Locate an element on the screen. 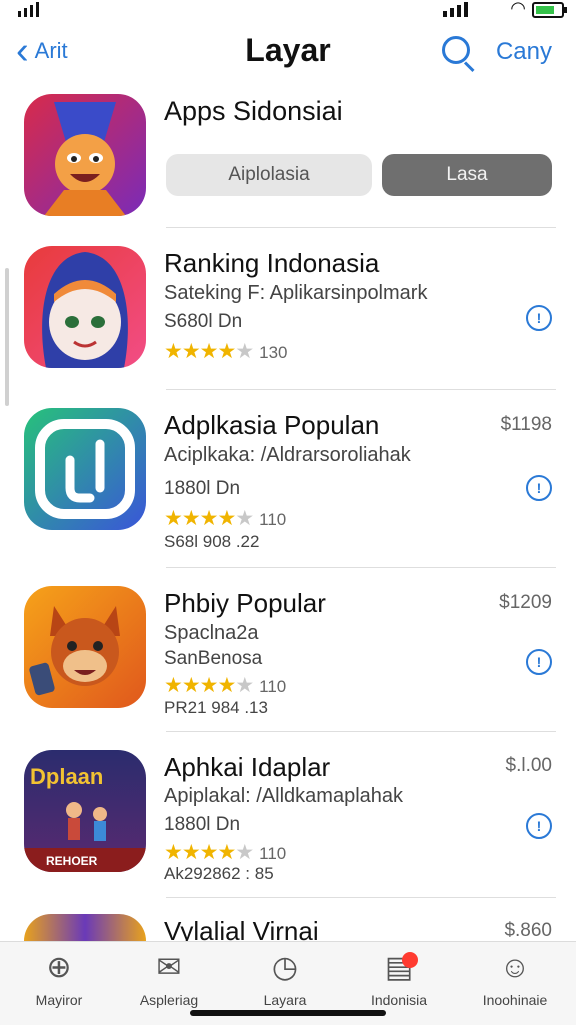 This screenshot has width=576, height=1025. app-name: Ranking Indonasia is located at coordinates (271, 263).